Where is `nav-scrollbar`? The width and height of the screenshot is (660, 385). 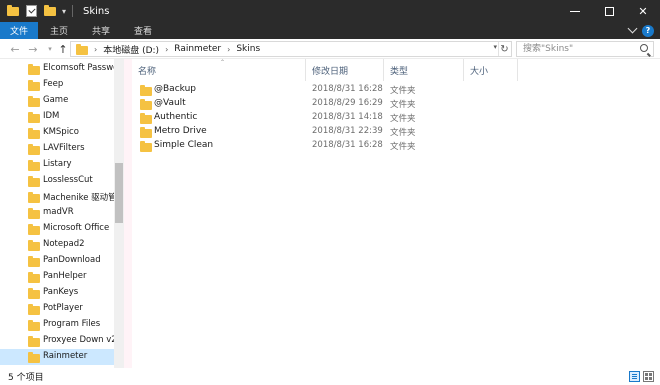 nav-scrollbar is located at coordinates (119, 213).